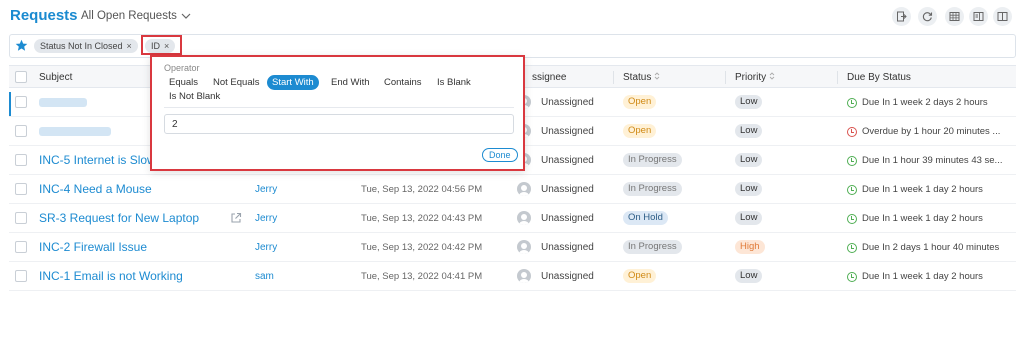  Describe the element at coordinates (403, 82) in the screenshot. I see `operator-contains: Contains` at that location.